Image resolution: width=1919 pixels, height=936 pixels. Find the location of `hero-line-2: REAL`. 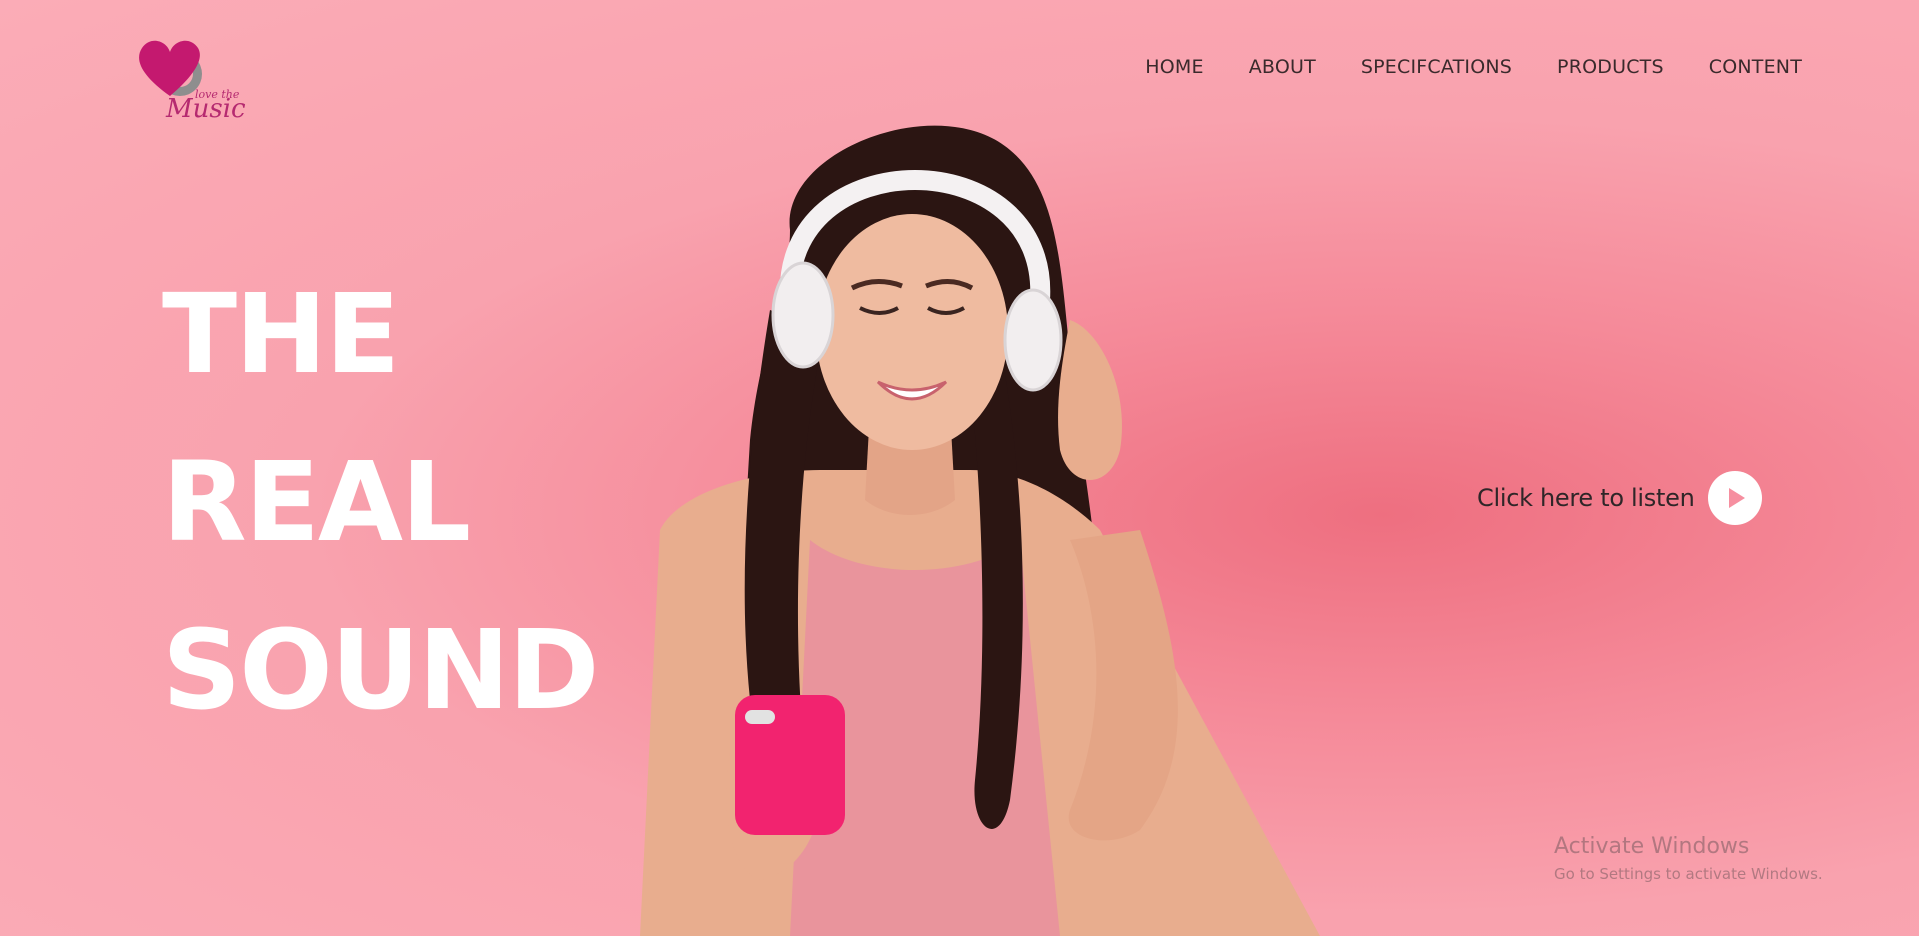

hero-line-2: REAL is located at coordinates (316, 502).